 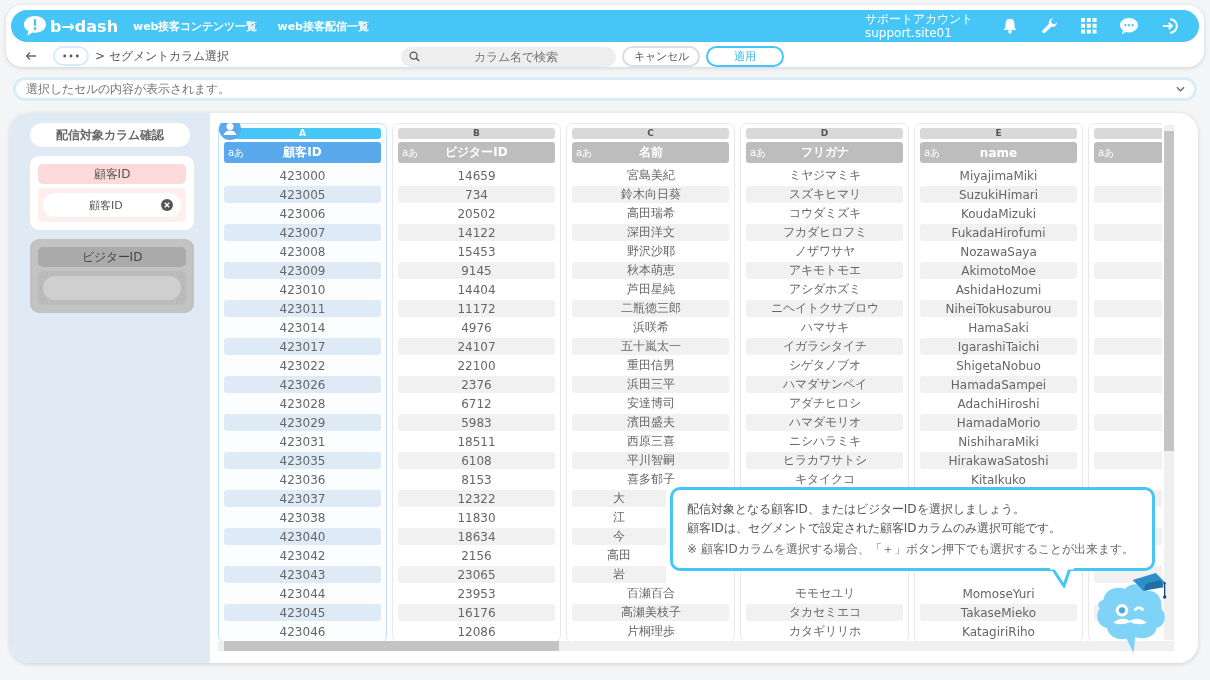 What do you see at coordinates (650, 384) in the screenshot?
I see `table-cell: 浜田三平` at bounding box center [650, 384].